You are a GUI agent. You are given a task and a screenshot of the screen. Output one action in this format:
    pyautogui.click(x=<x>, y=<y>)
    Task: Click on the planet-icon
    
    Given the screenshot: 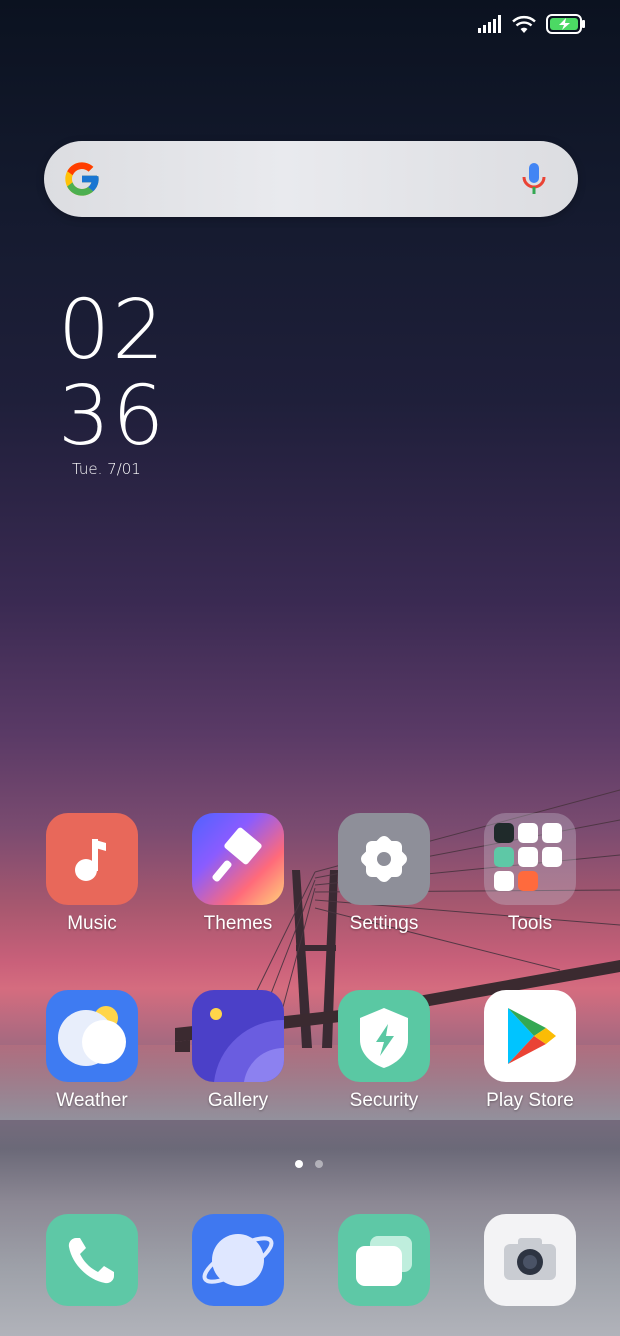 What is the action you would take?
    pyautogui.click(x=238, y=1260)
    